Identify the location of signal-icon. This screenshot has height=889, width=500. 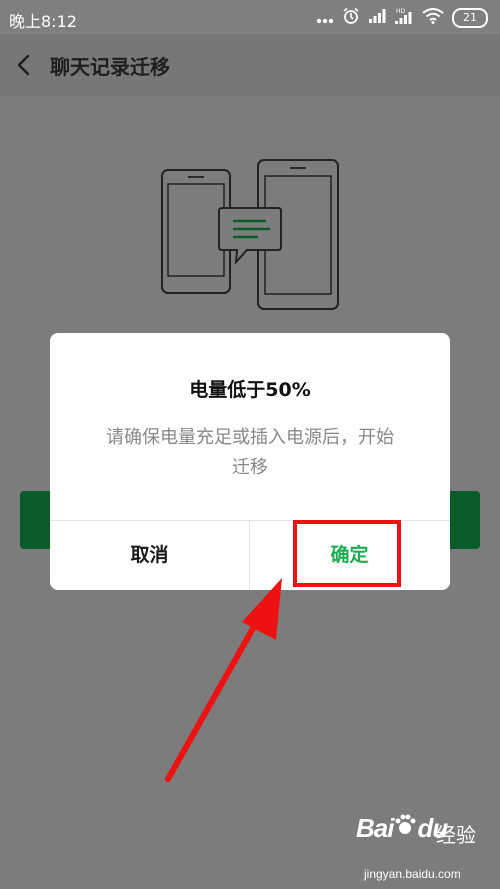
(377, 18).